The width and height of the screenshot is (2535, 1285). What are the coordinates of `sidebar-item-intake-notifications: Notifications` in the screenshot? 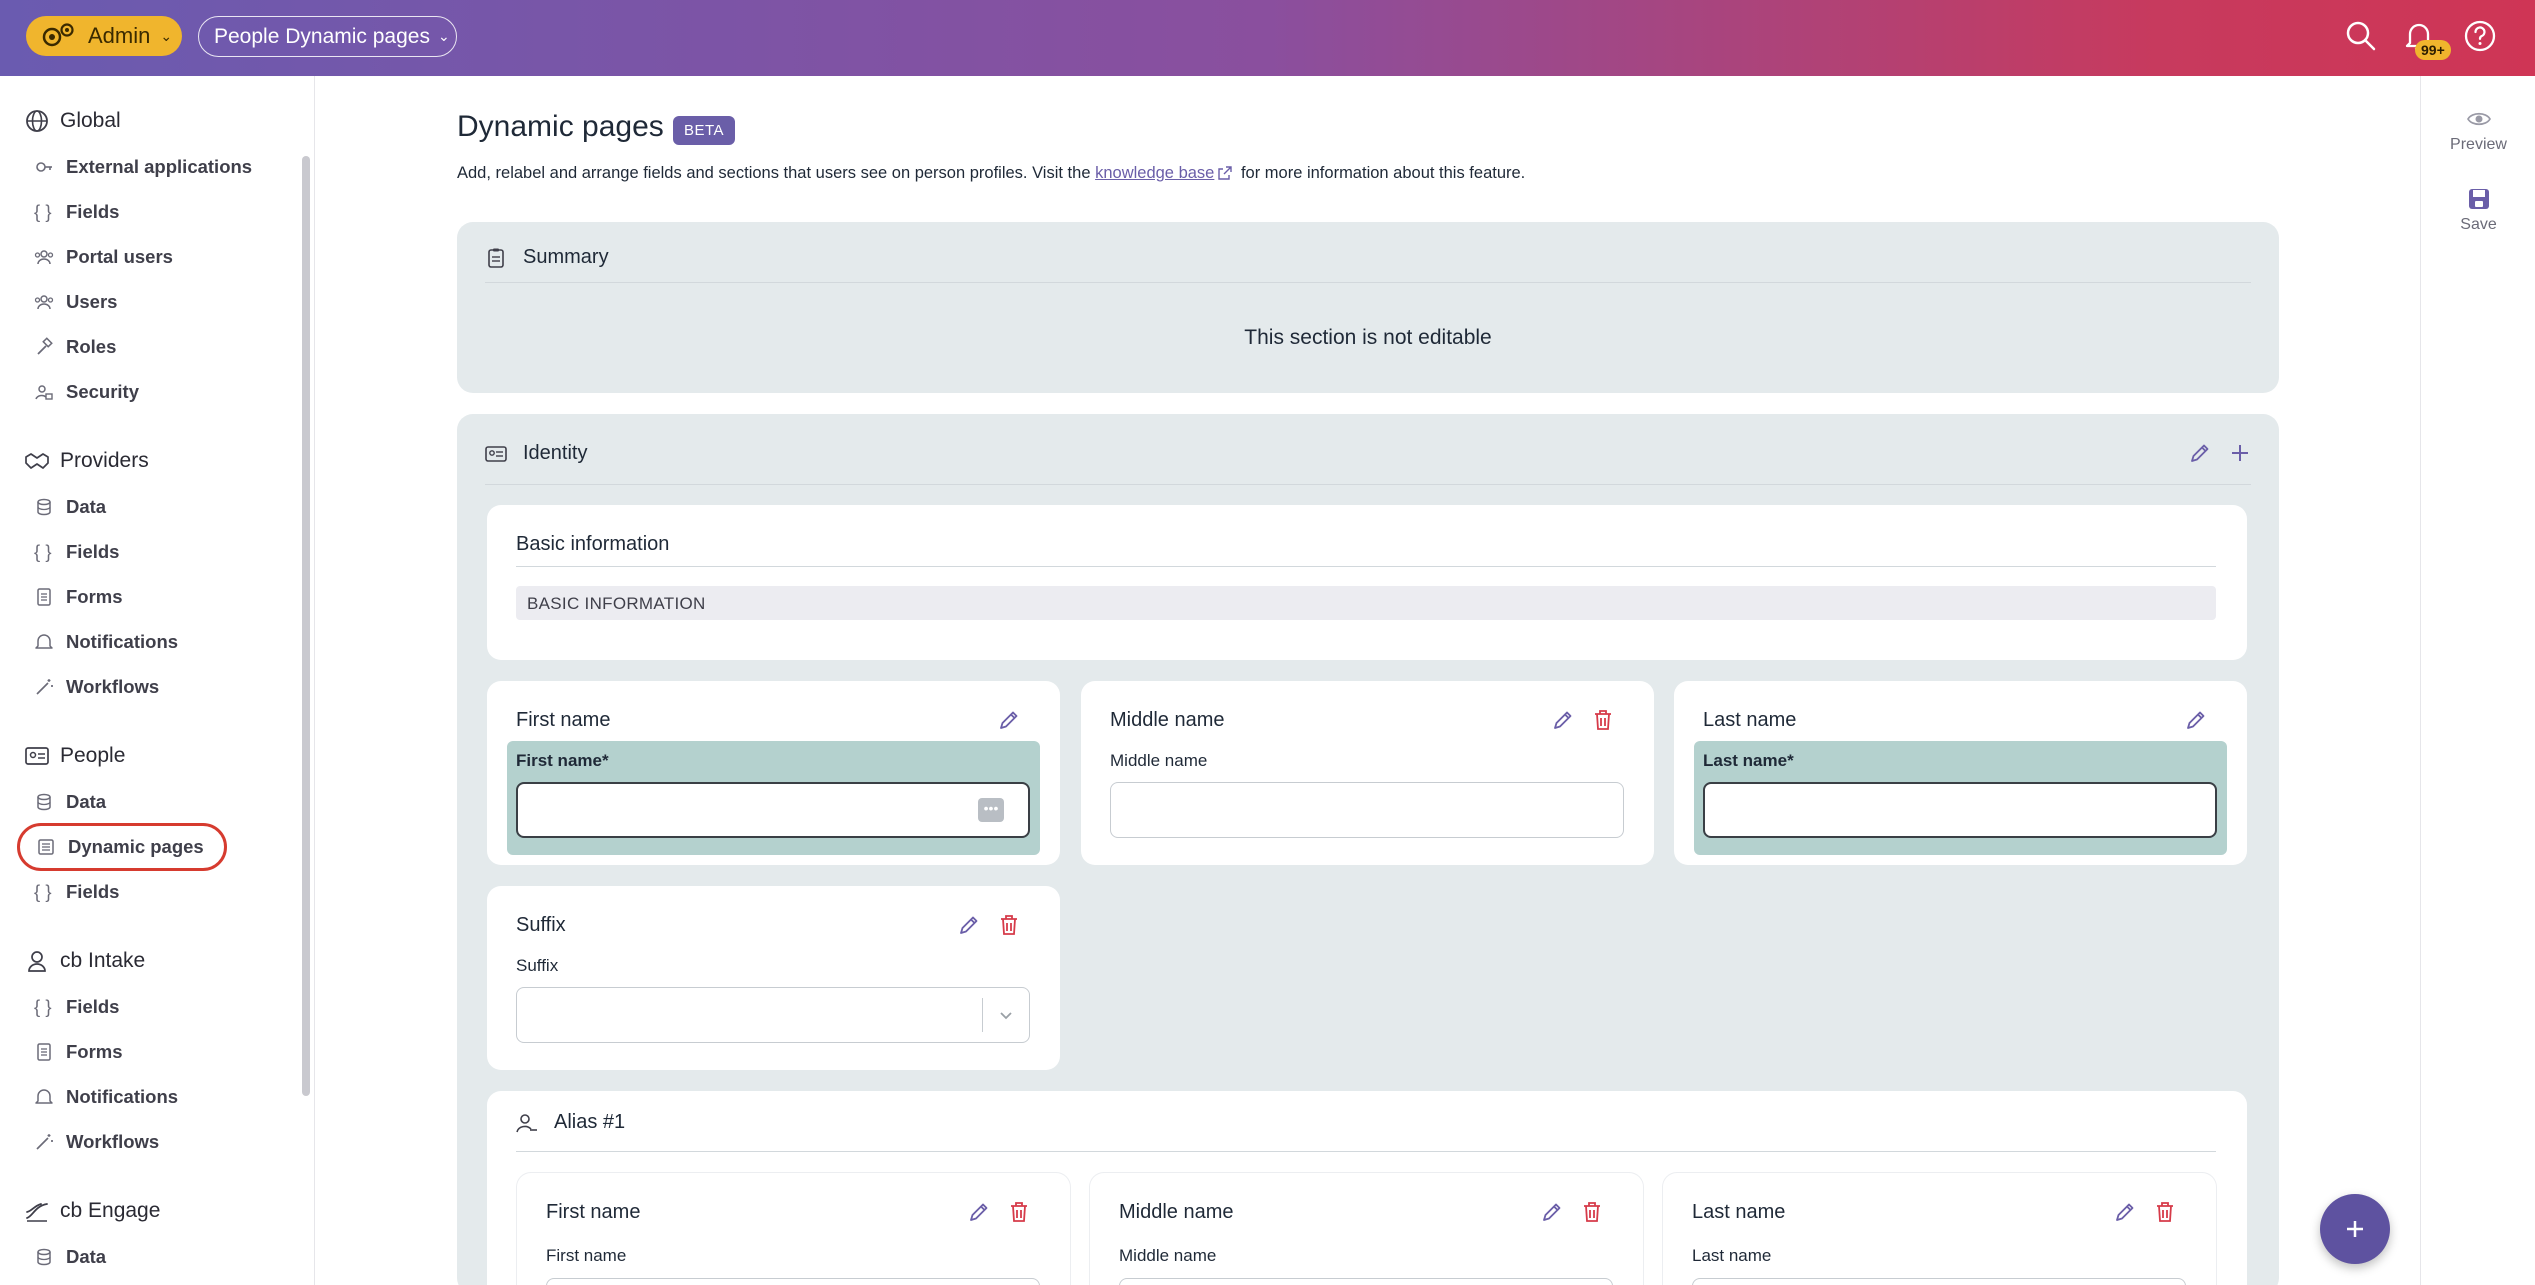 It's located at (106, 1097).